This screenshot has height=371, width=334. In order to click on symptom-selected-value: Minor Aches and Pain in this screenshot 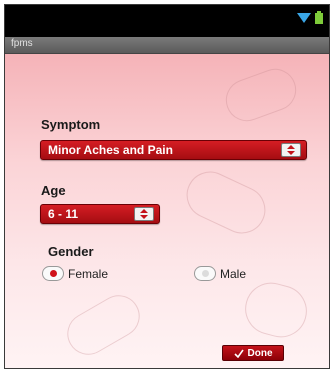, I will do `click(110, 150)`.